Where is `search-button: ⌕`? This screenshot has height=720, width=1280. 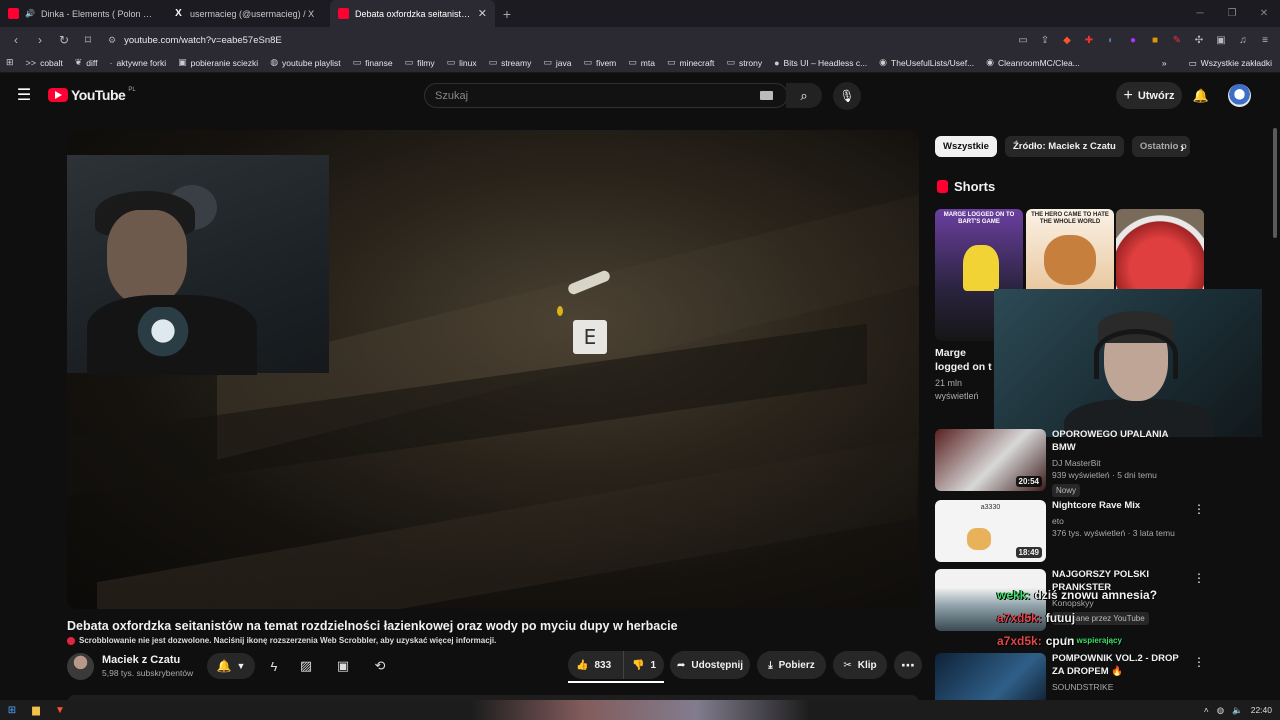 search-button: ⌕ is located at coordinates (804, 95).